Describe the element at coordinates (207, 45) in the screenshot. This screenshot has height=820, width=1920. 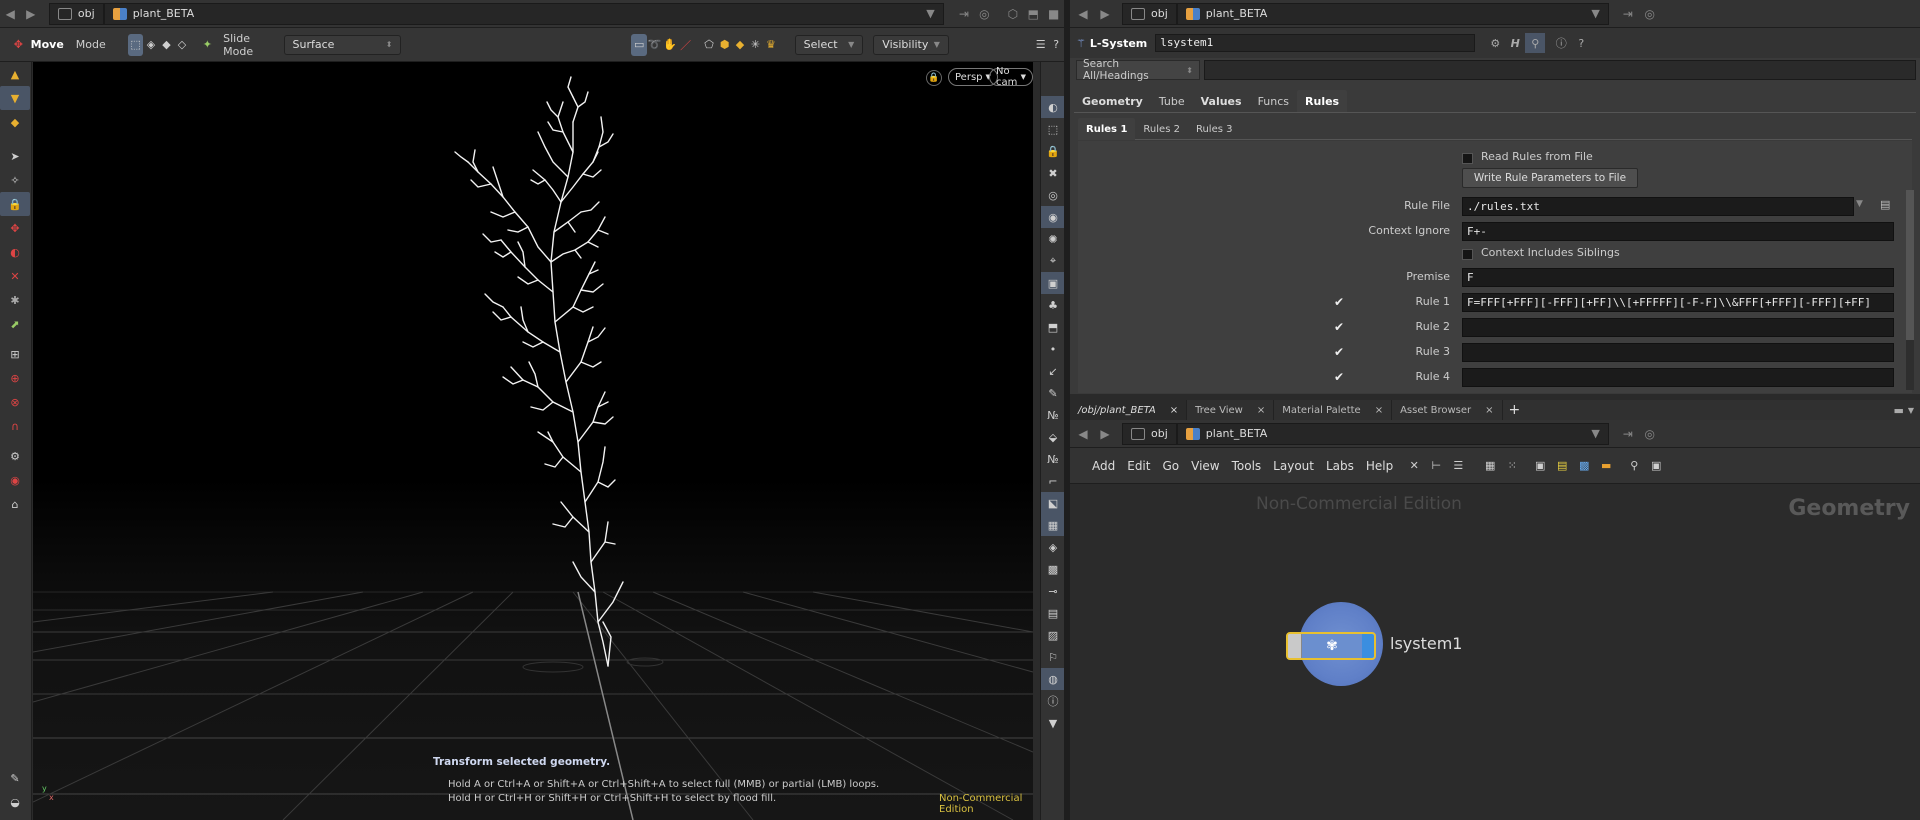
I see `slide-mode-icon: ✦` at that location.